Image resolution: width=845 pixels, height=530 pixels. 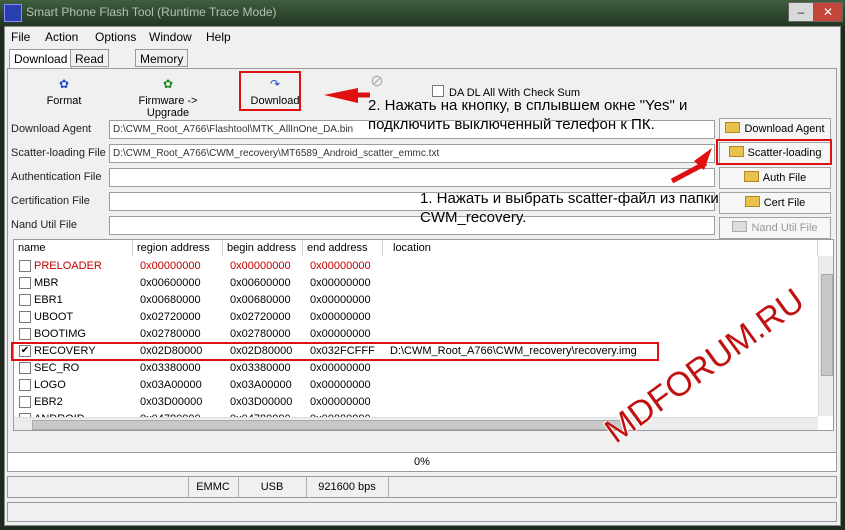 What do you see at coordinates (341, 95) in the screenshot?
I see `arrow-download` at bounding box center [341, 95].